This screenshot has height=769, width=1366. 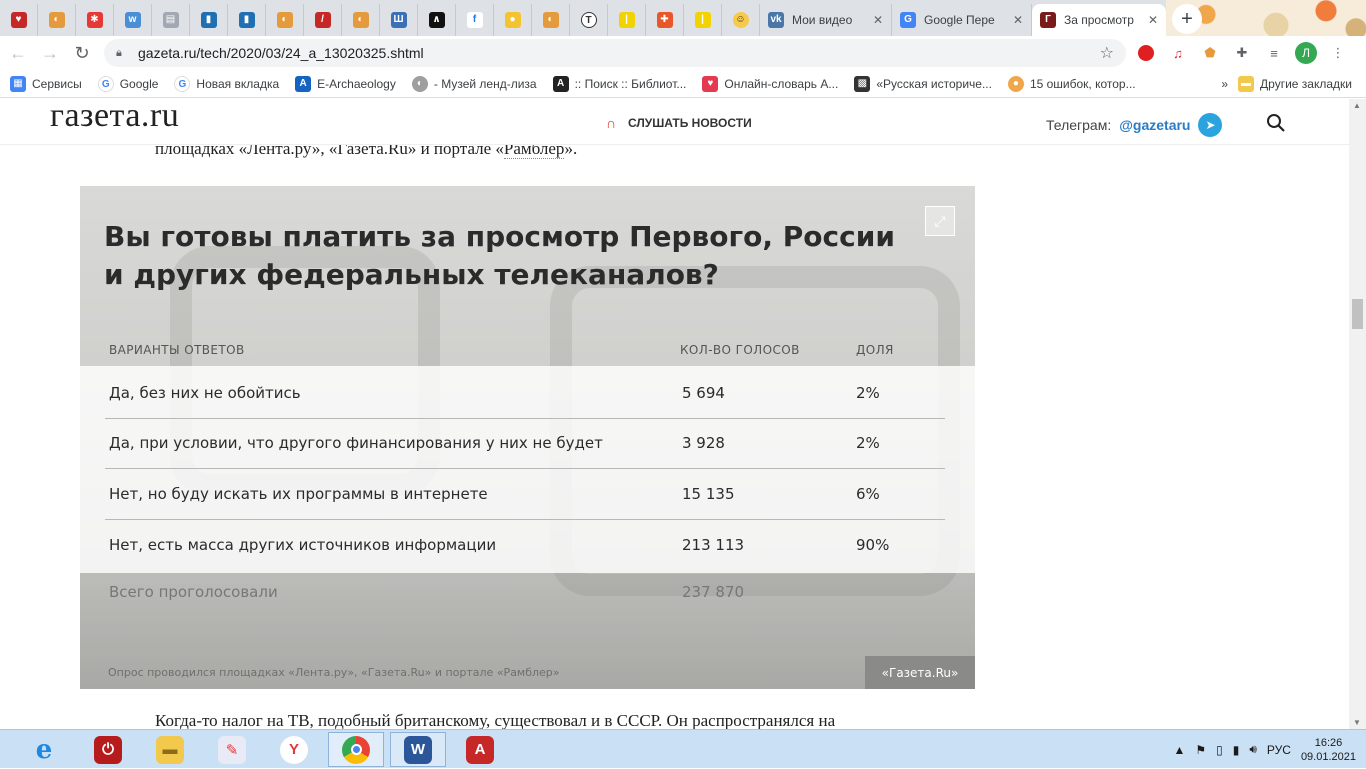 What do you see at coordinates (589, 20) in the screenshot?
I see `tab-pinned: T` at bounding box center [589, 20].